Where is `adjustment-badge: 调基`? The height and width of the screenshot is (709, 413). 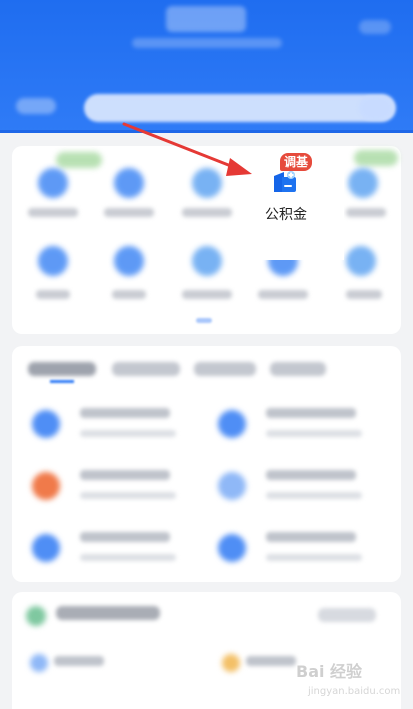
adjustment-badge: 调基 is located at coordinates (296, 162).